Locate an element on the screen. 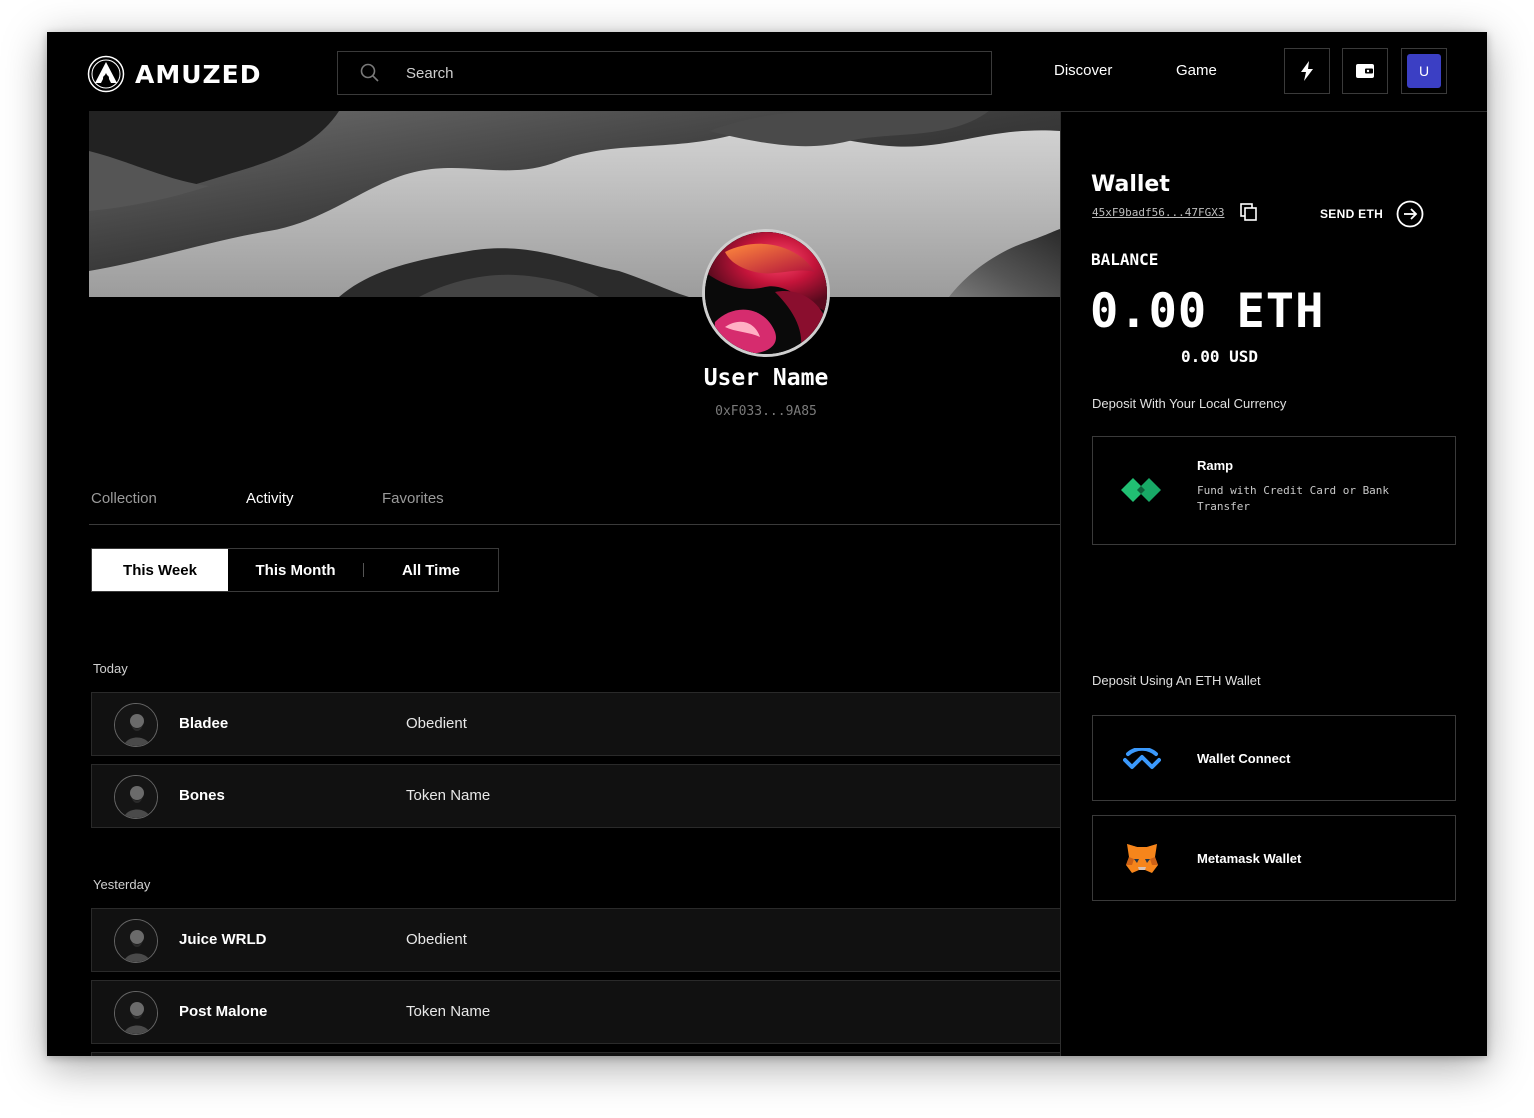 This screenshot has width=1534, height=1118. search-icon is located at coordinates (369, 72).